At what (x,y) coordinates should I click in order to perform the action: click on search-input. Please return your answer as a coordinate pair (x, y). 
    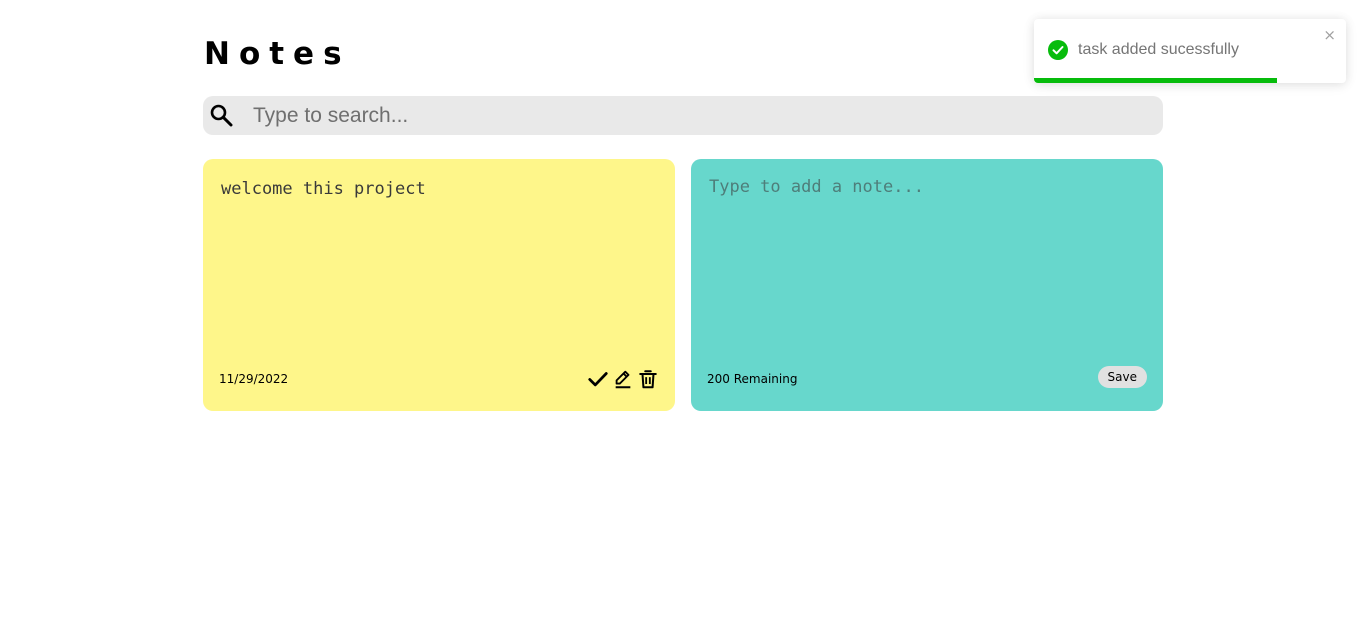
    Looking at the image, I should click on (698, 115).